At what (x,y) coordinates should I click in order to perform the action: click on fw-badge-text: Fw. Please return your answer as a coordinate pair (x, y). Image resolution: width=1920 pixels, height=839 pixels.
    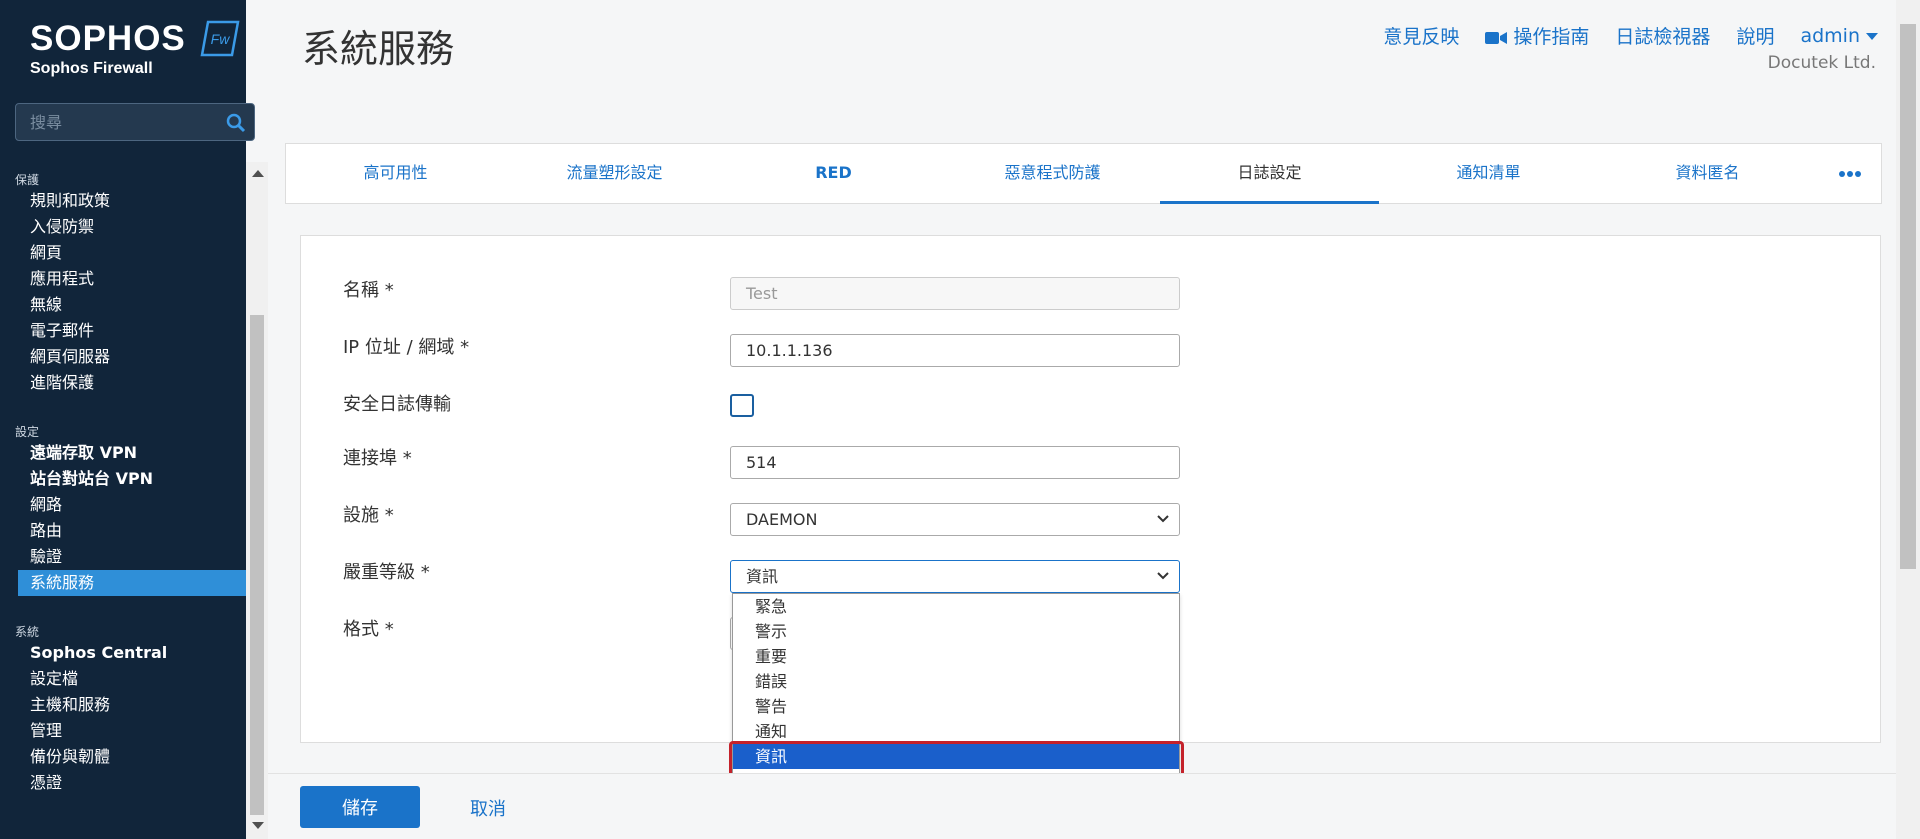
    Looking at the image, I should click on (221, 39).